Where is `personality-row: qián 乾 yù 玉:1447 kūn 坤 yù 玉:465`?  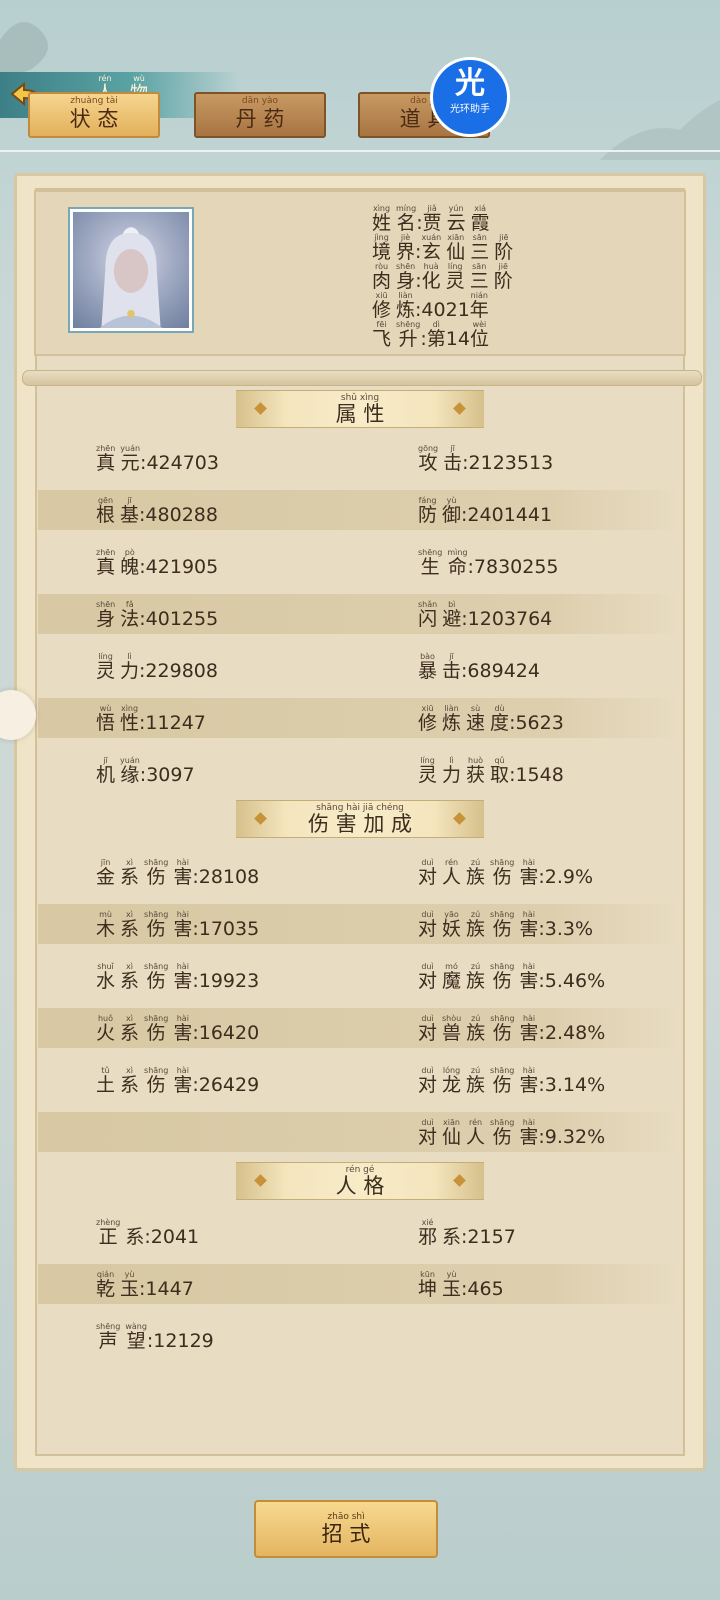 personality-row: qián 乾 yù 玉:1447 kūn 坤 yù 玉:465 is located at coordinates (360, 1284).